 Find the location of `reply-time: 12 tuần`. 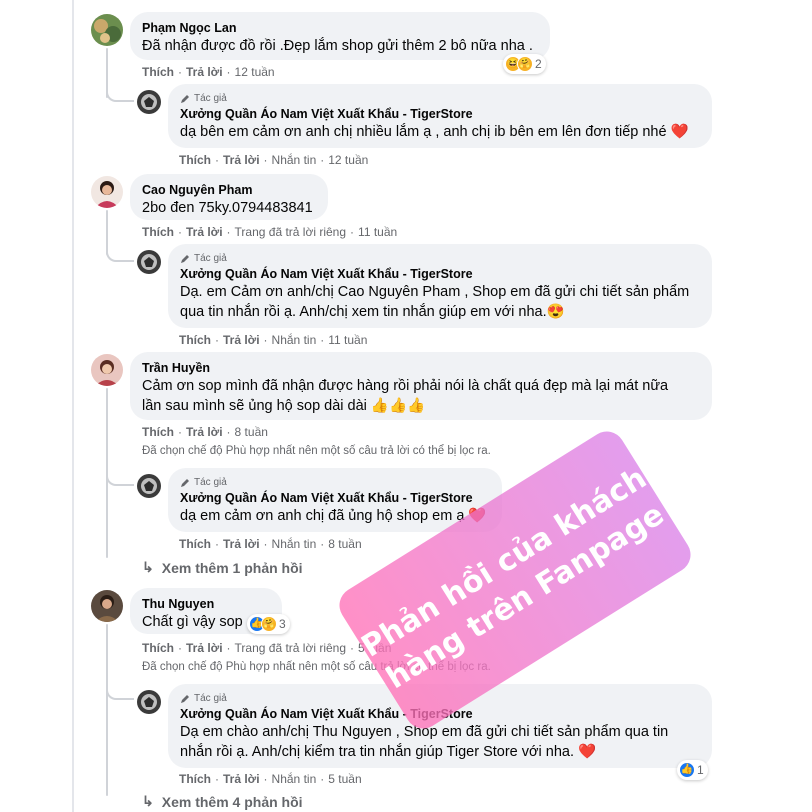

reply-time: 12 tuần is located at coordinates (348, 160).